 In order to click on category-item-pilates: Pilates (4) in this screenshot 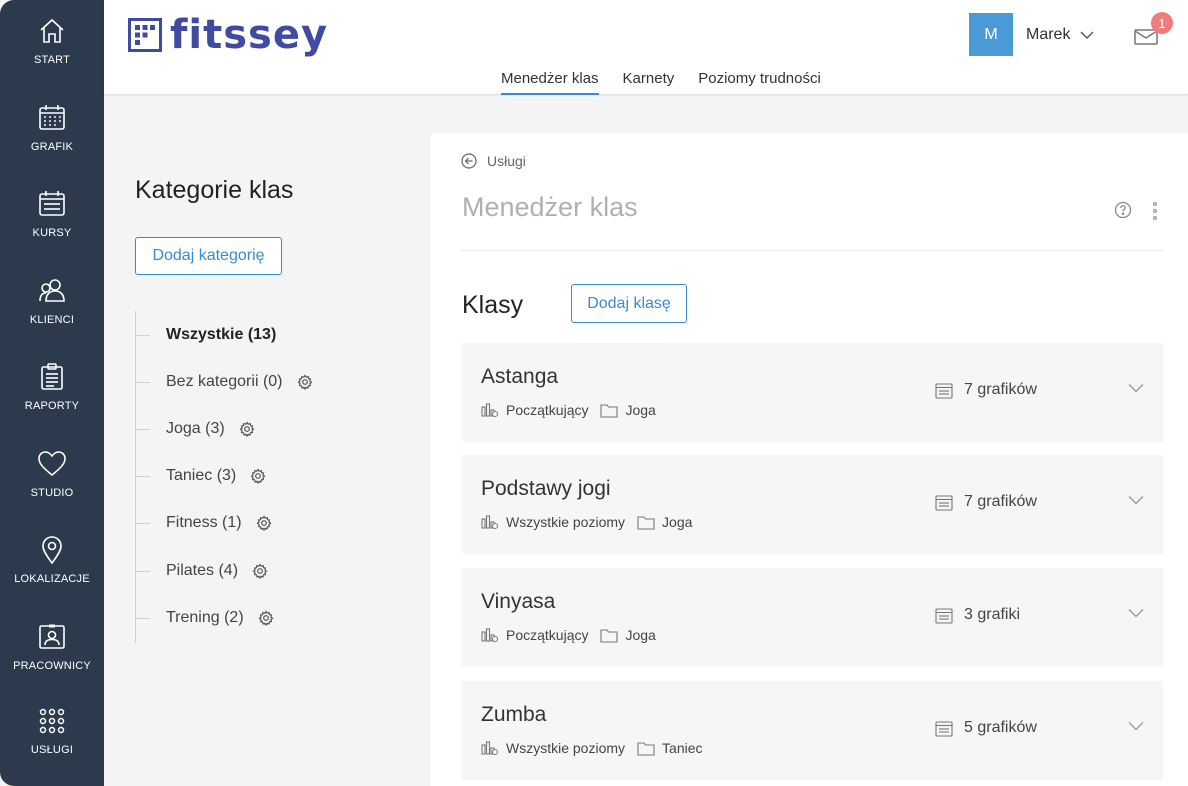, I will do `click(202, 571)`.